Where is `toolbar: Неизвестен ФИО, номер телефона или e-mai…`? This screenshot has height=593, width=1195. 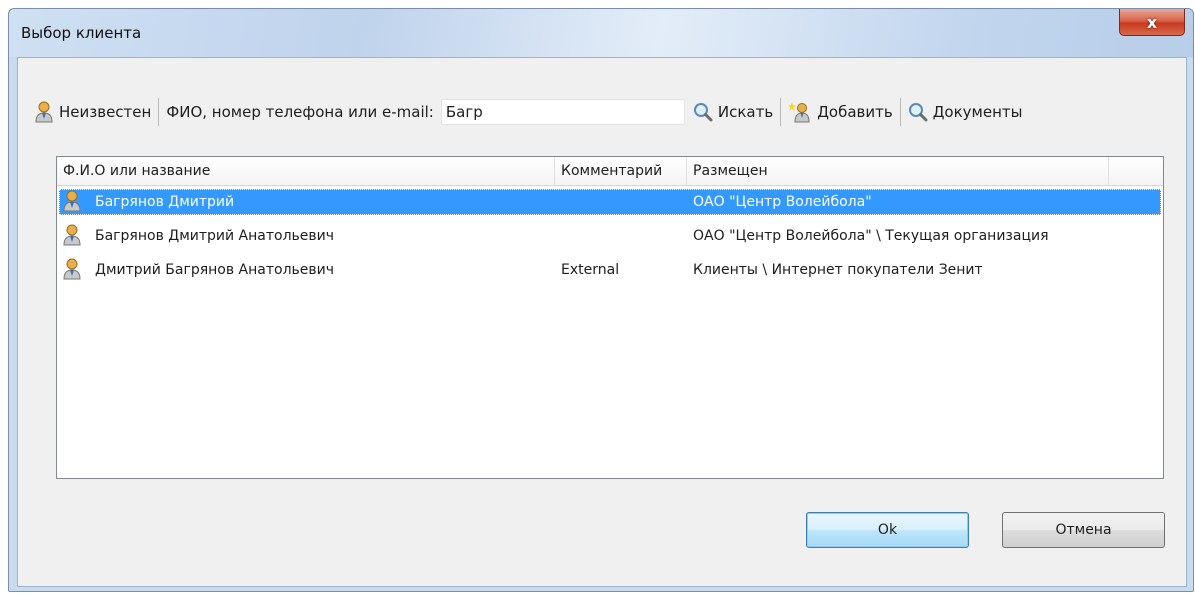 toolbar: Неизвестен ФИО, номер телефона или e-mai… is located at coordinates (608, 112).